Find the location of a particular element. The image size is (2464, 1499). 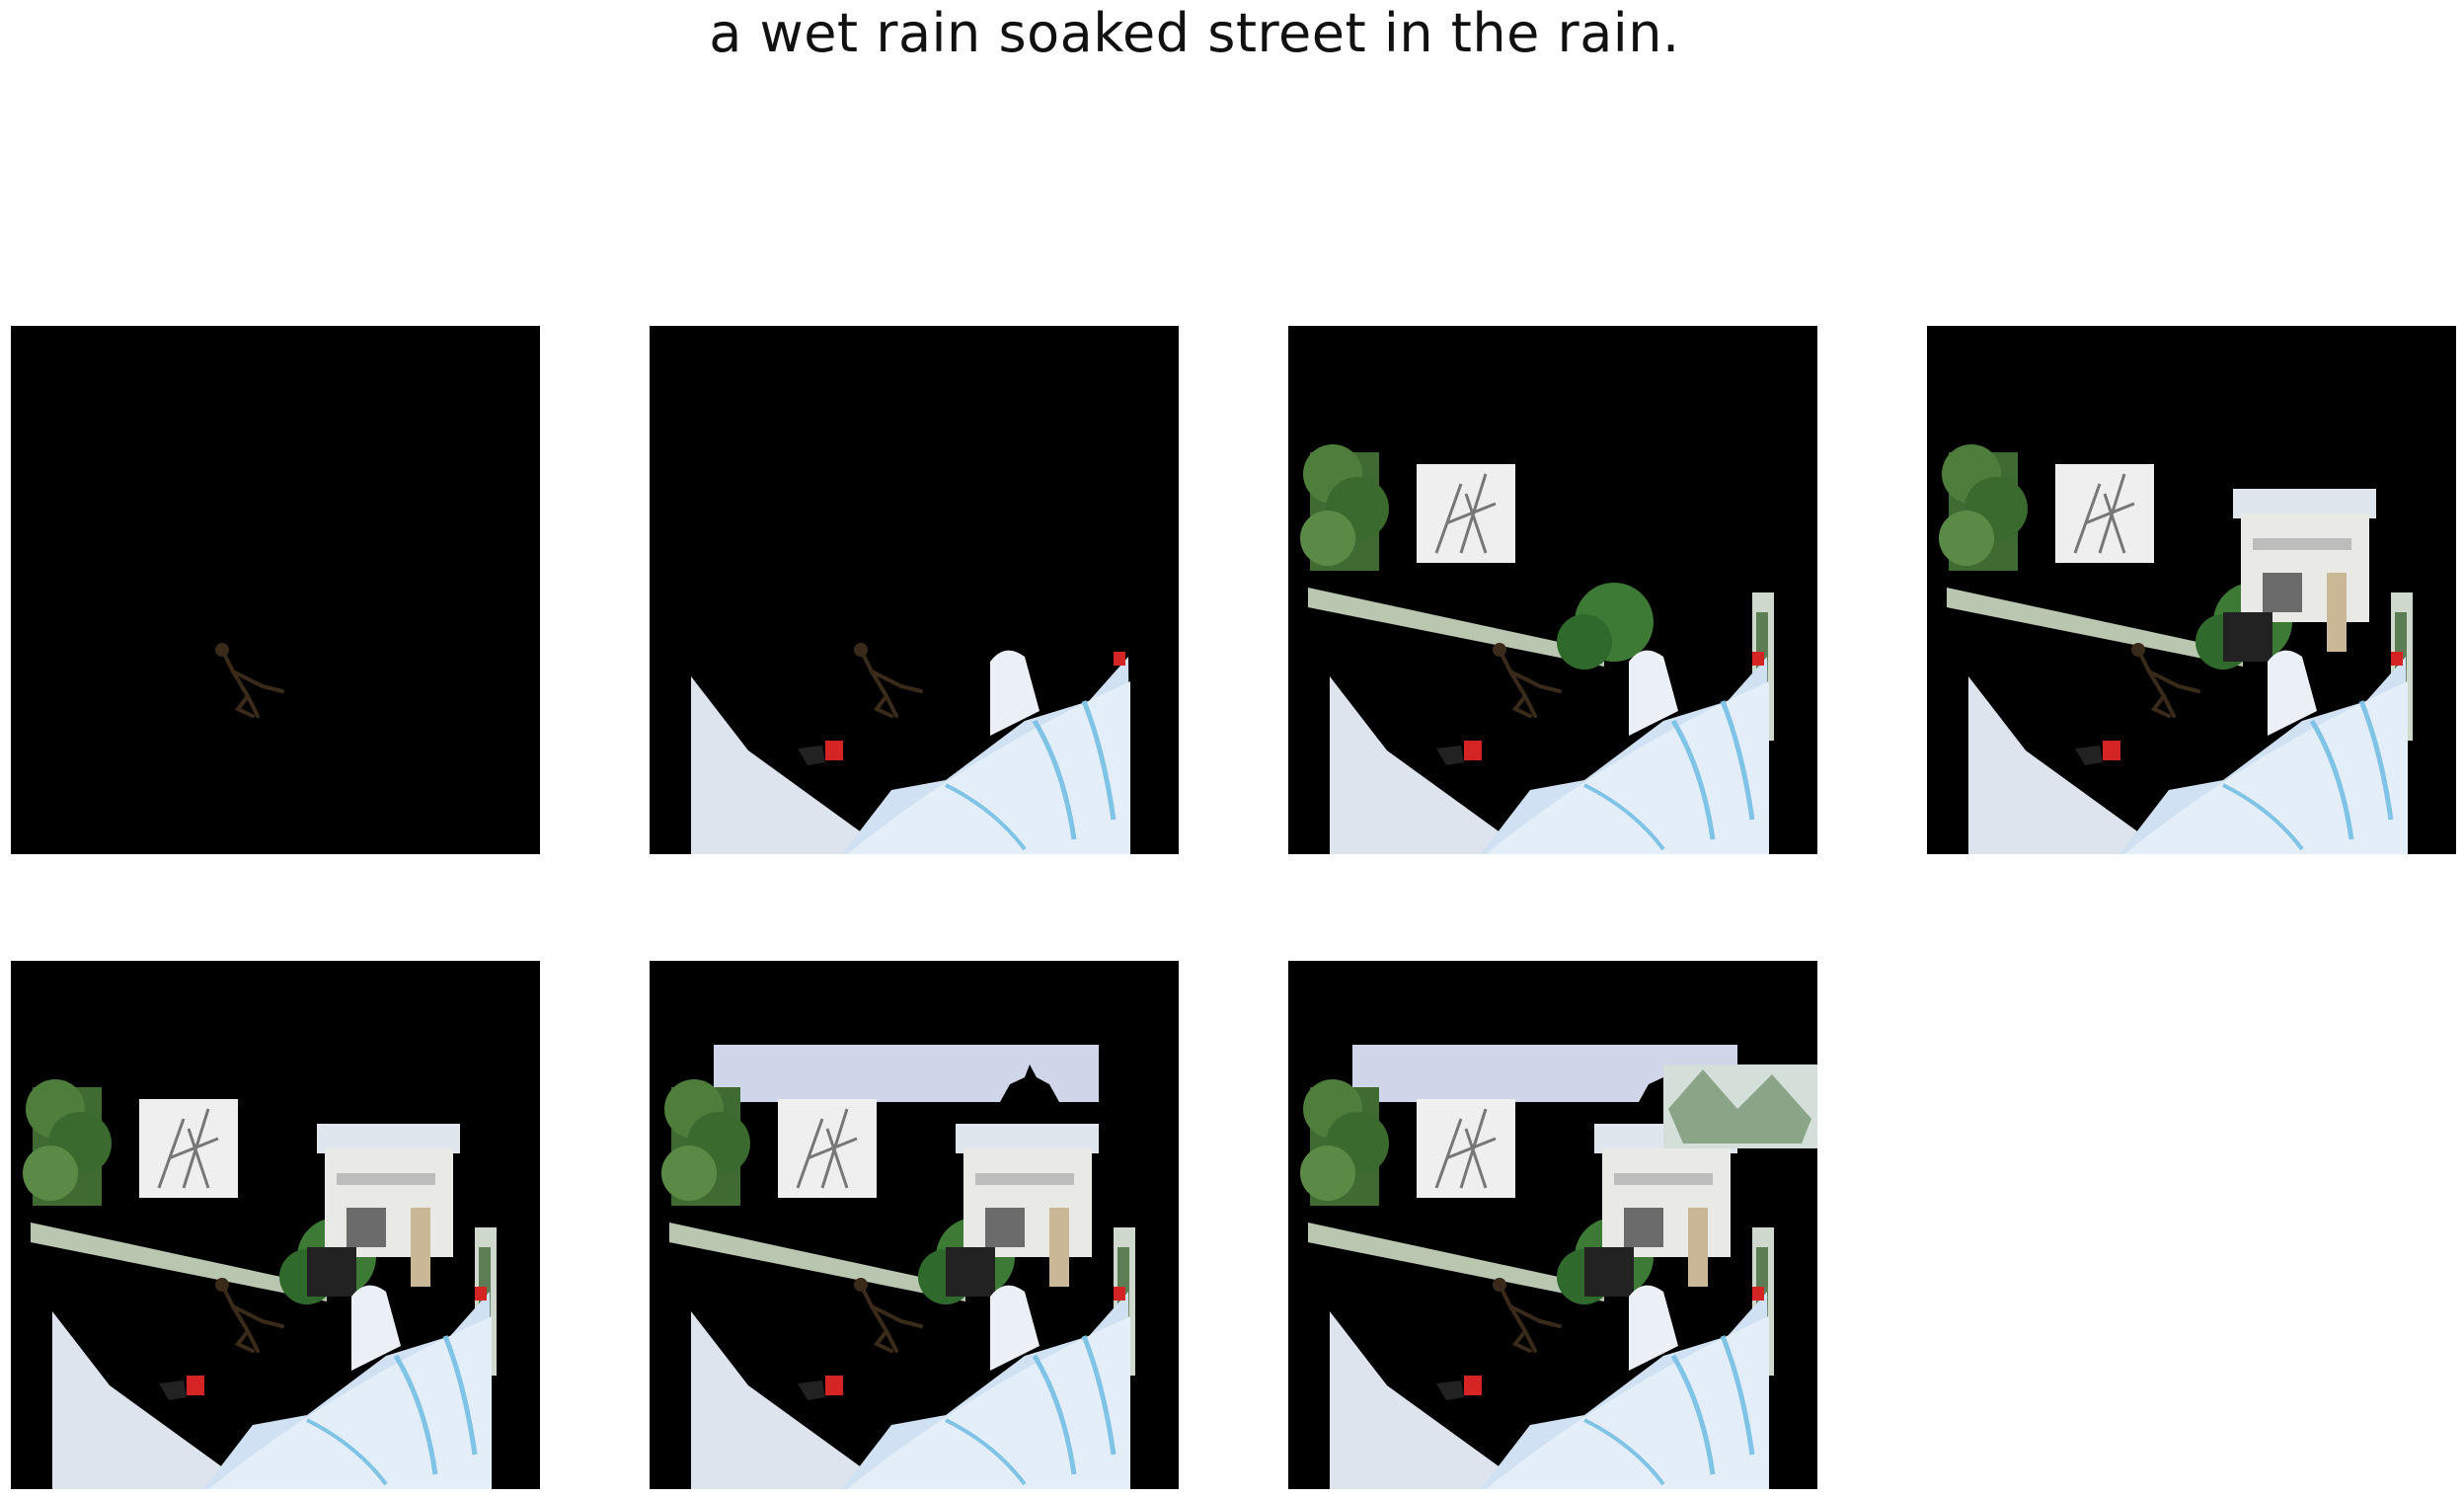

panel-6-graphic is located at coordinates (914, 1225).